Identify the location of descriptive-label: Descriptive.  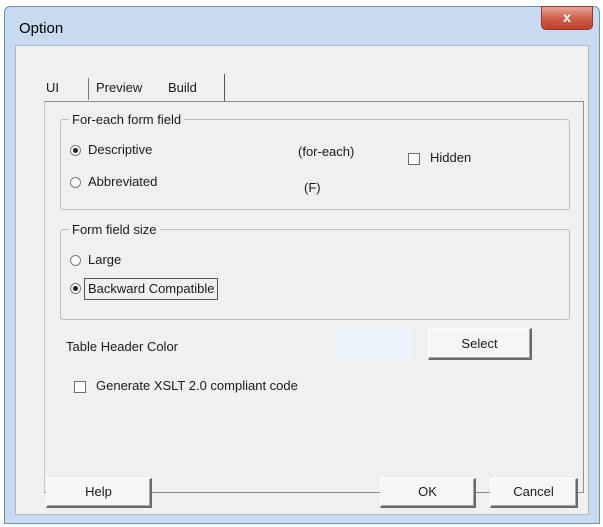
(120, 149).